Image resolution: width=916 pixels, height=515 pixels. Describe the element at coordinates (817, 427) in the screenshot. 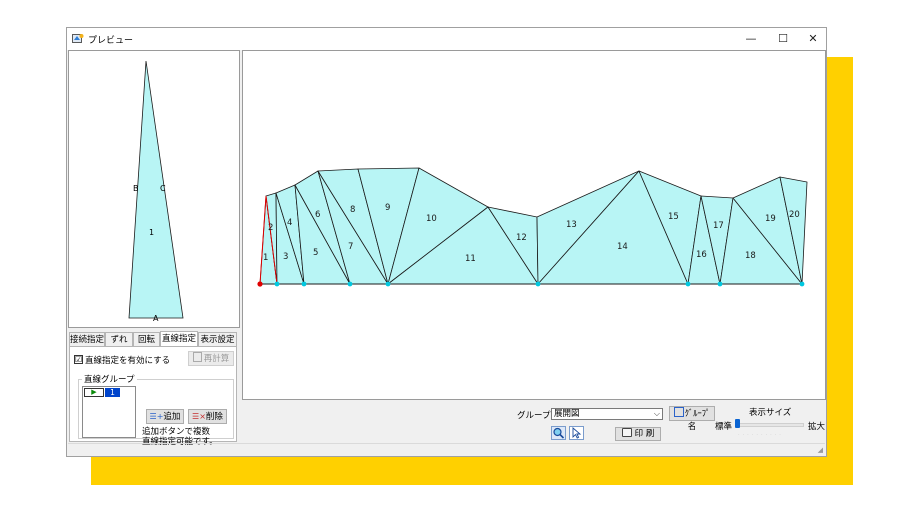

I see `zoom-enlarge-label: 拡大` at that location.